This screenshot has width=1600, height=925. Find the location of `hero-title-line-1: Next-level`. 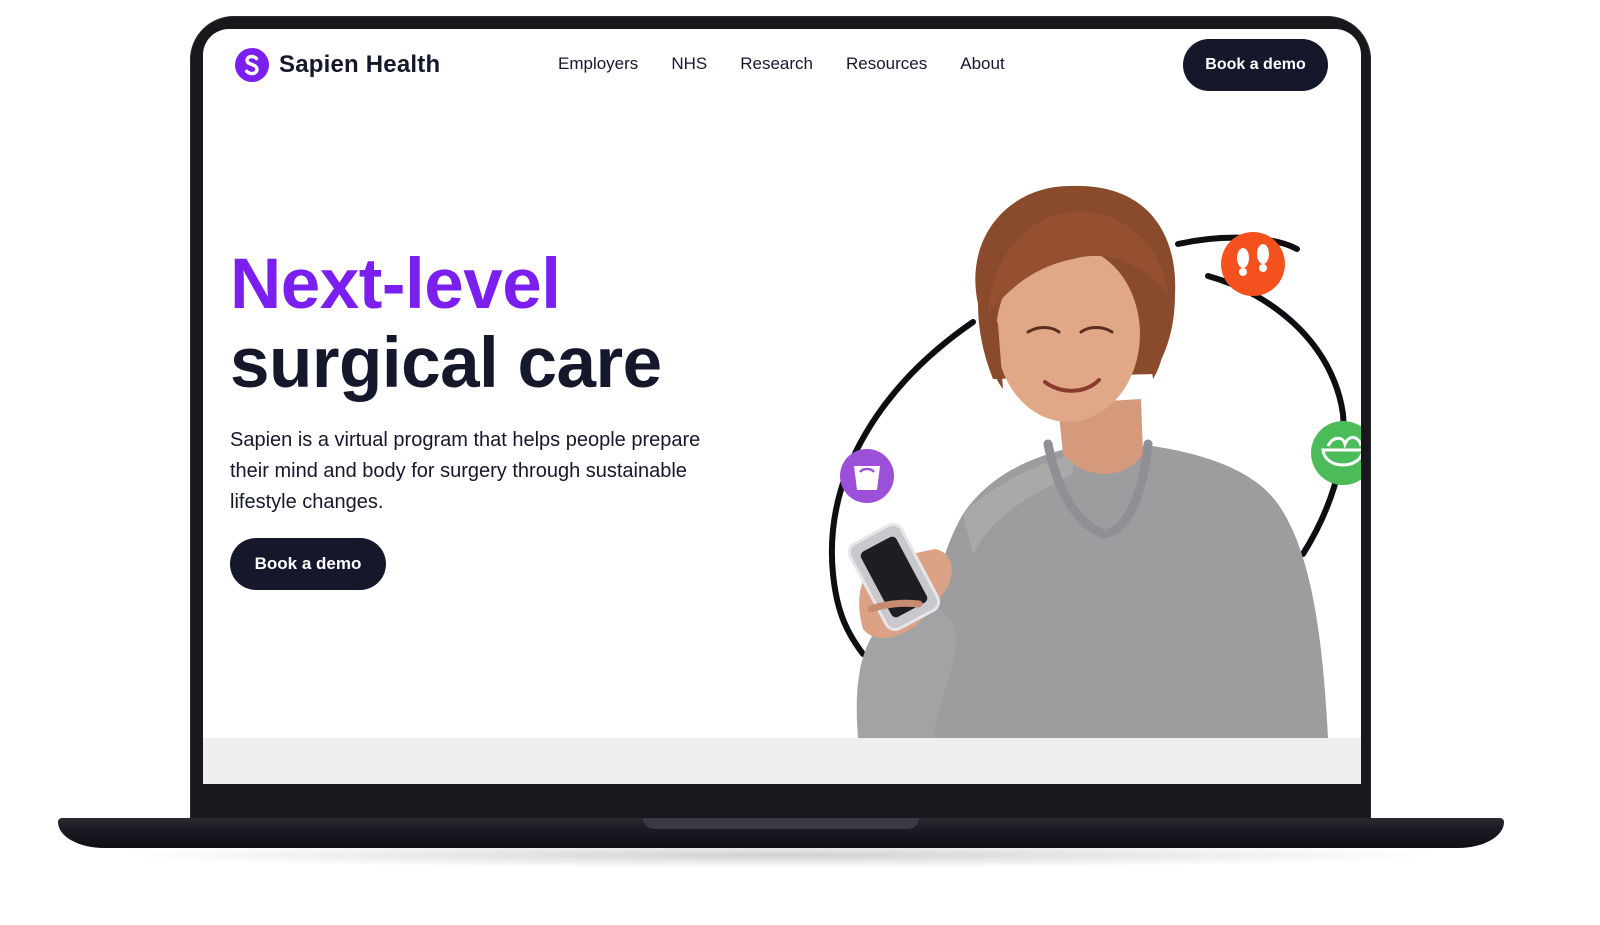

hero-title-line-1: Next-level is located at coordinates (395, 284).